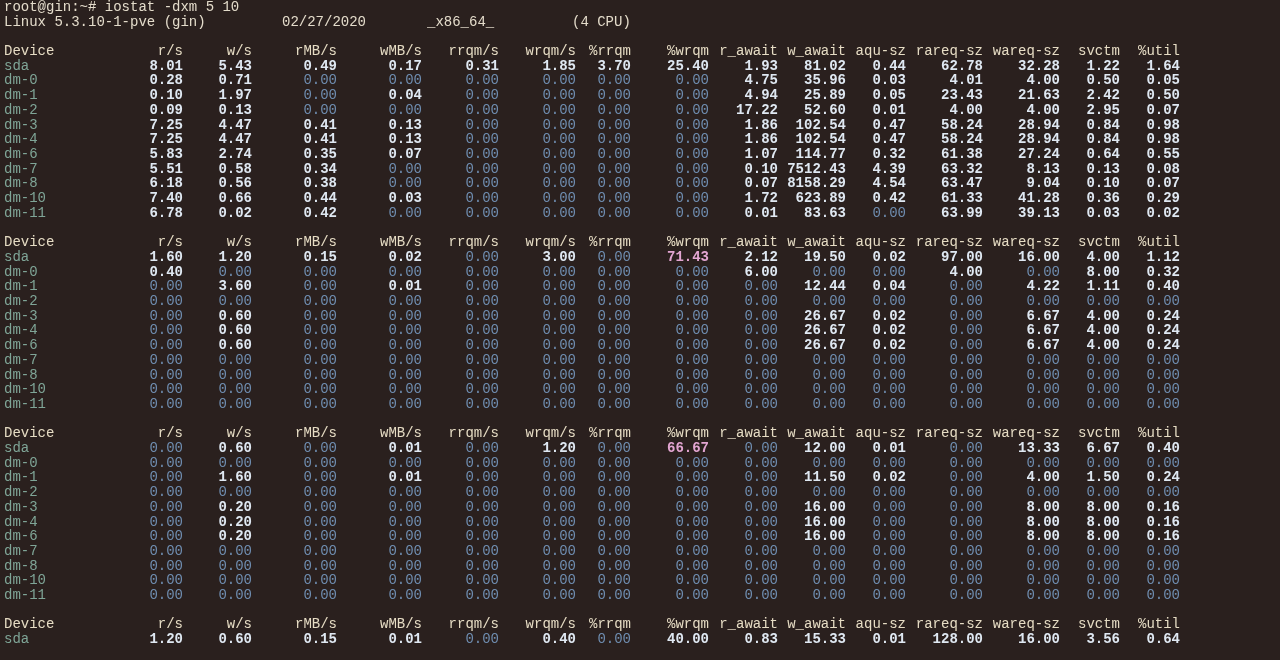  Describe the element at coordinates (1103, 272) in the screenshot. I see `table-cell: 8.00` at that location.